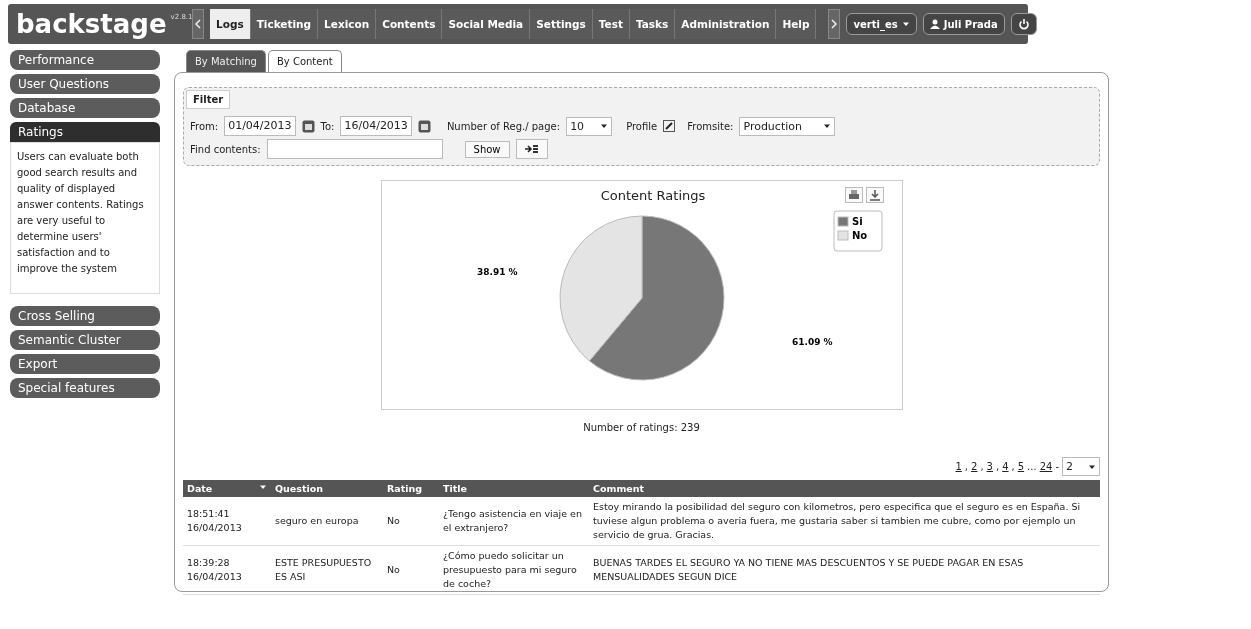 This screenshot has width=1251, height=629. Describe the element at coordinates (85, 316) in the screenshot. I see `sidebar-item: Cross Selling` at that location.